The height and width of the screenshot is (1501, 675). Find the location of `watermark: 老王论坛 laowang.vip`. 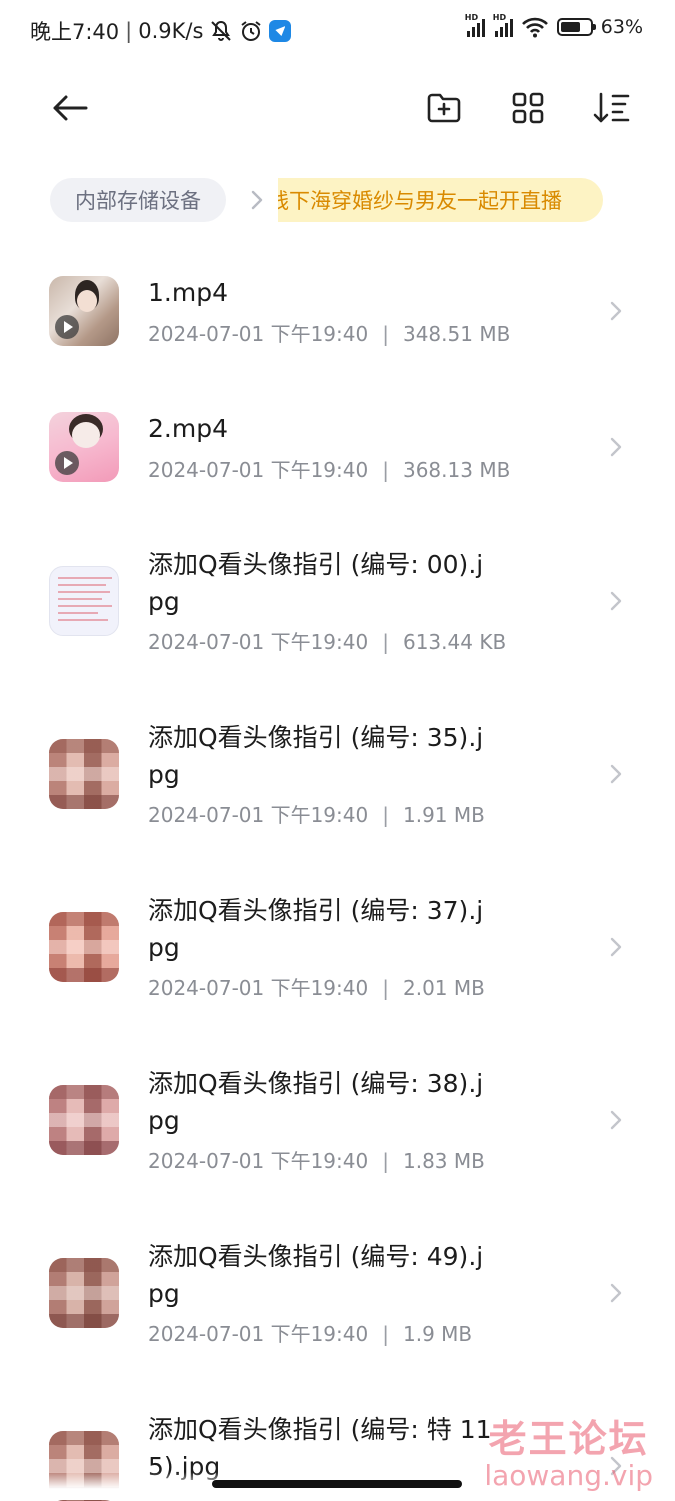

watermark: 老王论坛 laowang.vip is located at coordinates (568, 1450).